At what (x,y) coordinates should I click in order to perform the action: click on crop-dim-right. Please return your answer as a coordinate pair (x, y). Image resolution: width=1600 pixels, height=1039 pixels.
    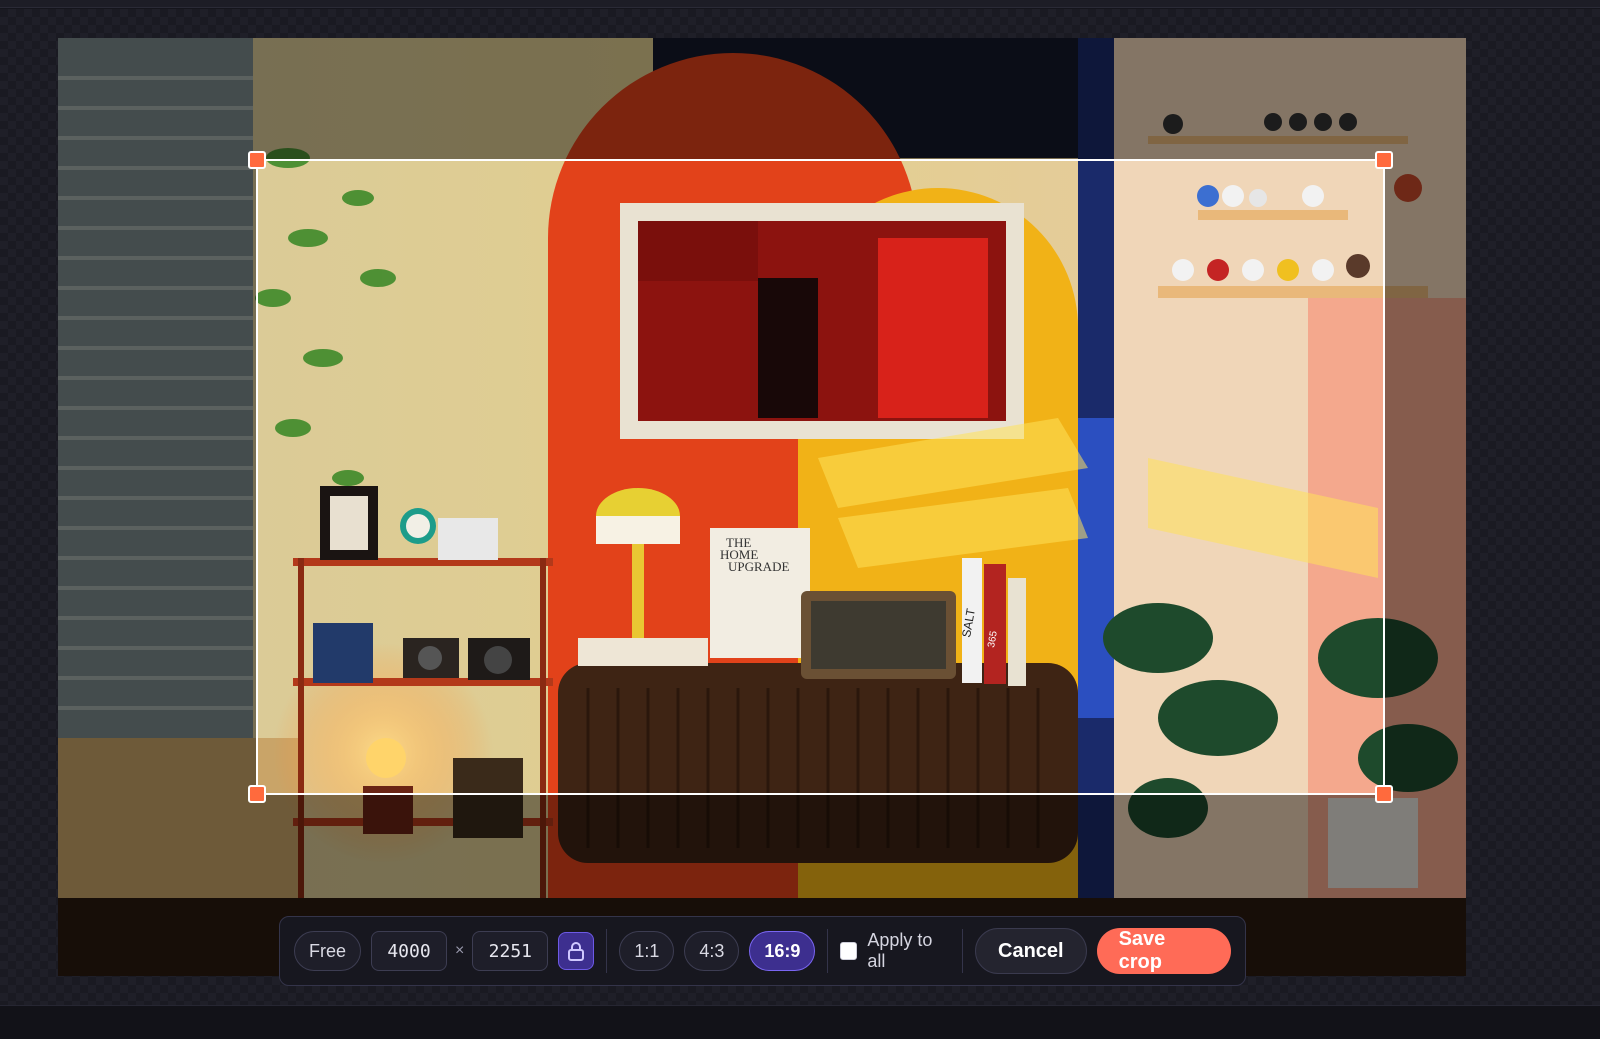
    Looking at the image, I should click on (1425, 477).